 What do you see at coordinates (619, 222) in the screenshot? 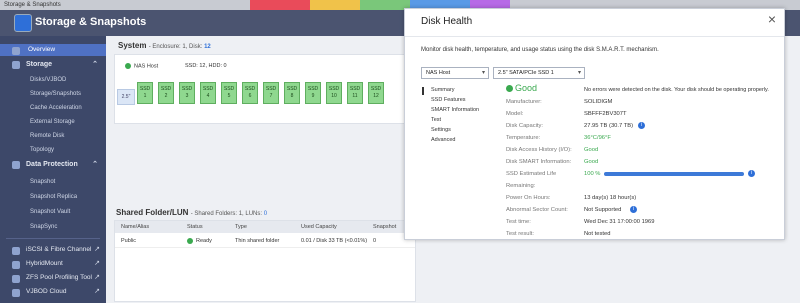
I see `field-value: Wed Dec 31 17:00:00 1969` at bounding box center [619, 222].